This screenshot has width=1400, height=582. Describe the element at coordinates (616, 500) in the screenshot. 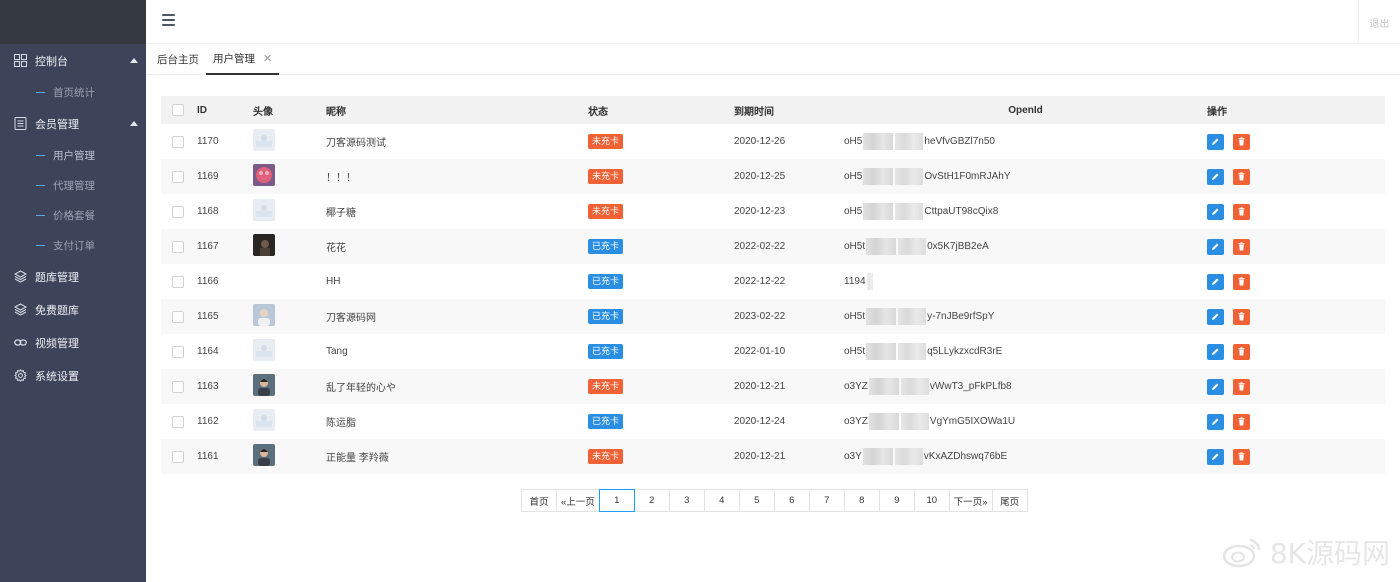

I see `page-button-1: 1` at that location.